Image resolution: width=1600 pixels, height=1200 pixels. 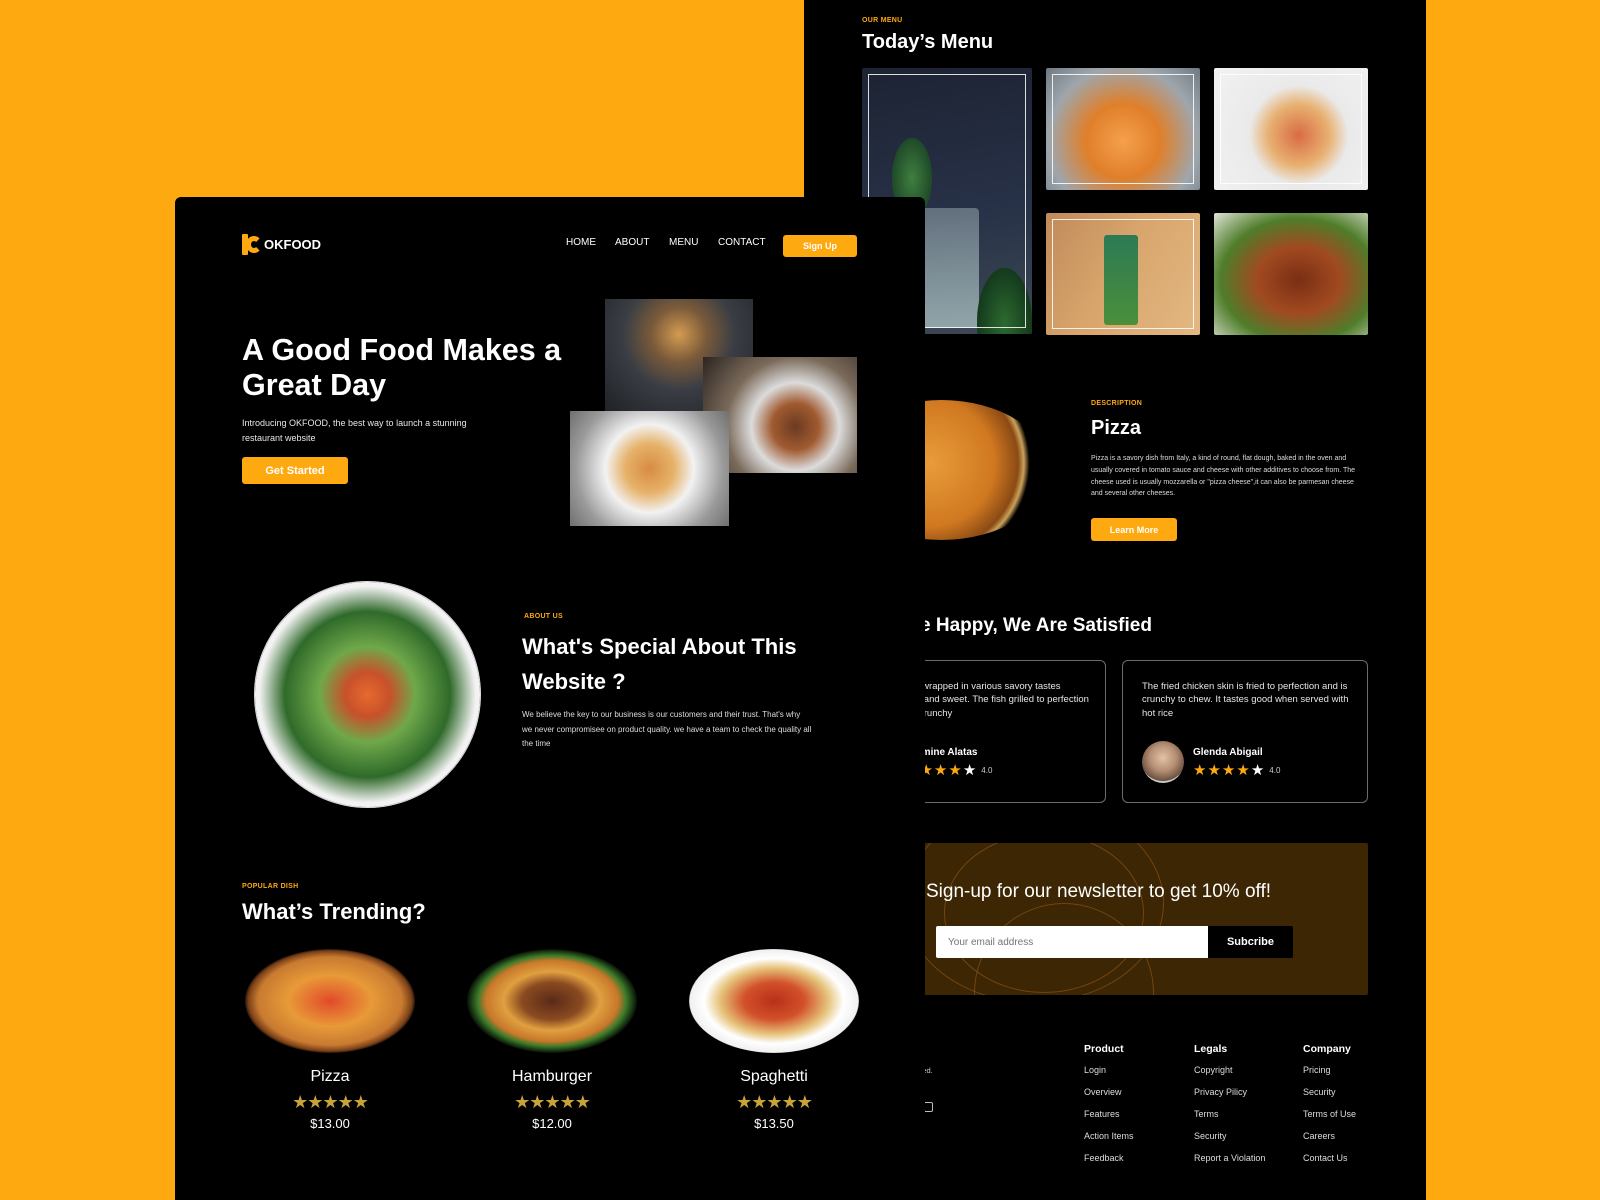 I want to click on dish-price: $12.00, so click(x=552, y=1123).